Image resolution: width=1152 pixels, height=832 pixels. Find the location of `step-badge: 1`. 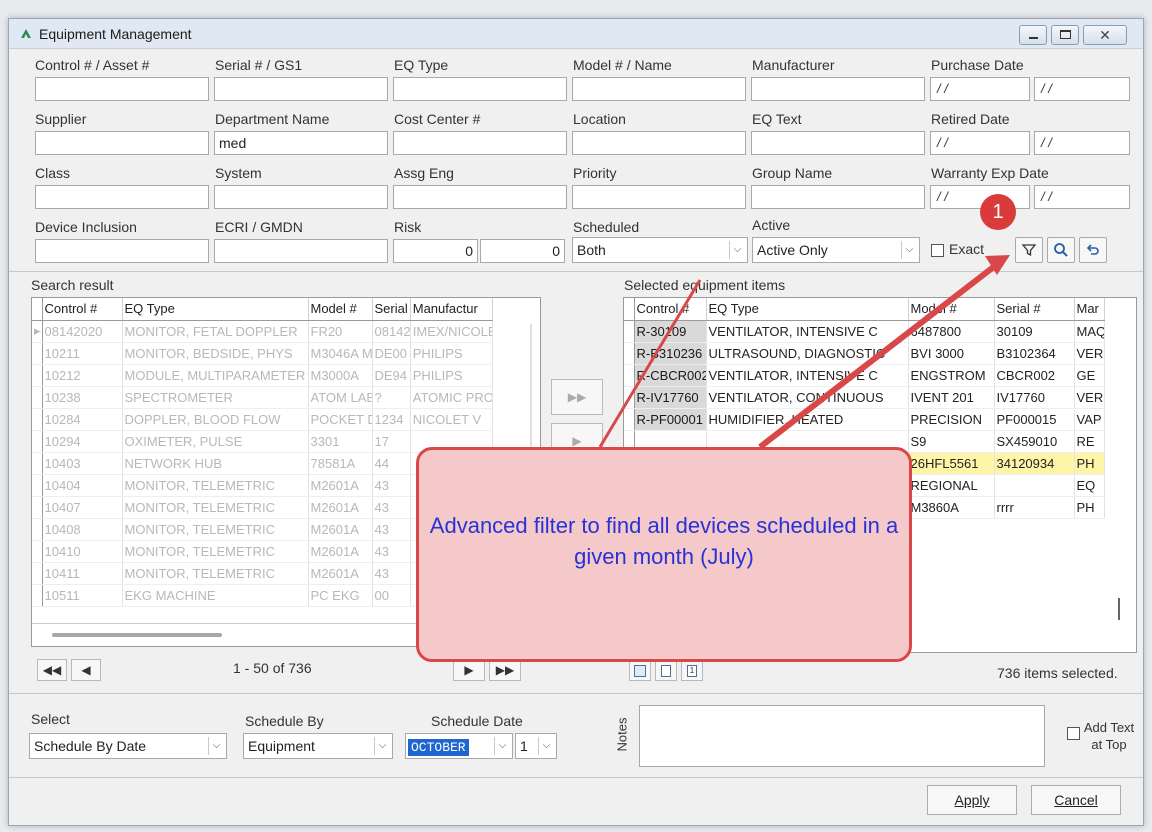

step-badge: 1 is located at coordinates (998, 212).